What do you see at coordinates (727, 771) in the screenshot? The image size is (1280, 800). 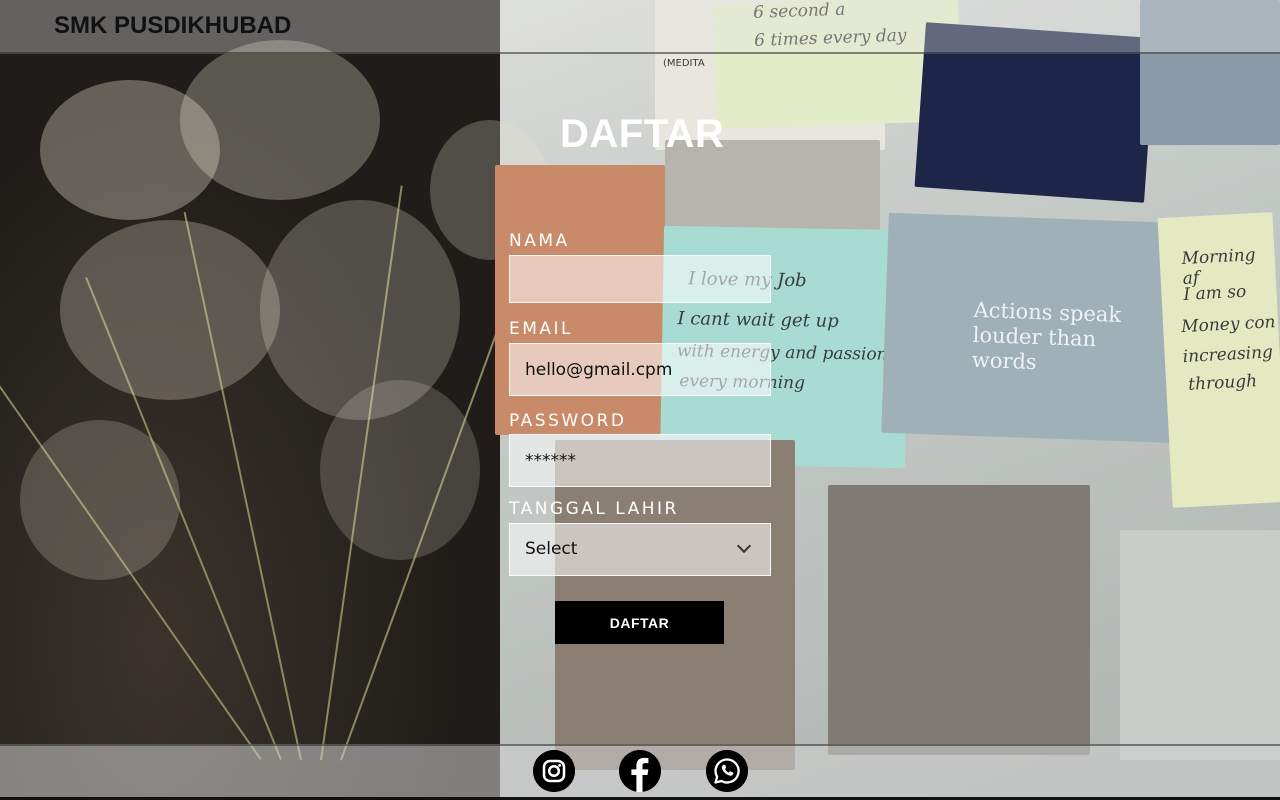 I see `whatsapp-icon` at bounding box center [727, 771].